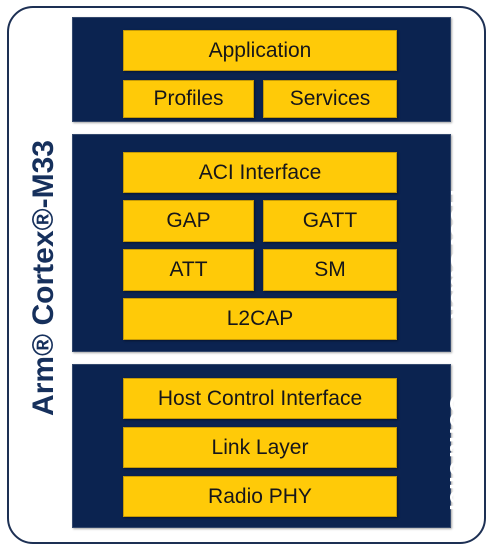 The height and width of the screenshot is (552, 500). I want to click on block-sm: SM, so click(330, 270).